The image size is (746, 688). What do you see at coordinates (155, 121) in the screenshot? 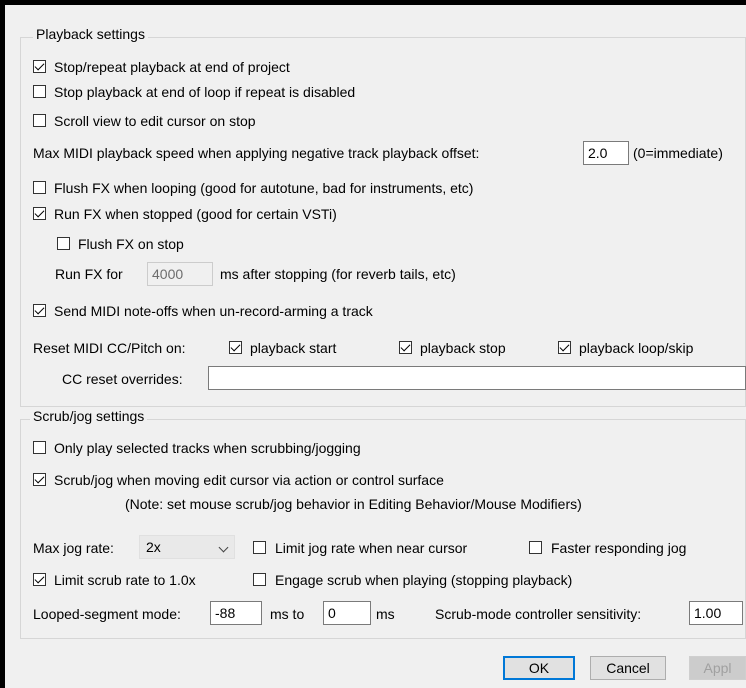
I see `scroll-view-label: Scroll view to edit cursor on stop` at bounding box center [155, 121].